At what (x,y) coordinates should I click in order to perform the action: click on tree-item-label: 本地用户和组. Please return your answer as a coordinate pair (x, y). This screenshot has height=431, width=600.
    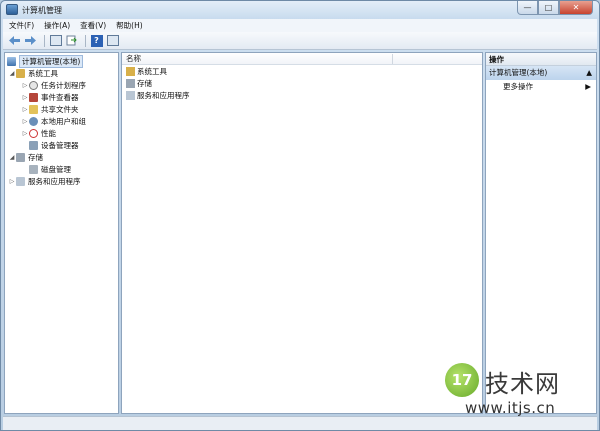
    Looking at the image, I should click on (63, 121).